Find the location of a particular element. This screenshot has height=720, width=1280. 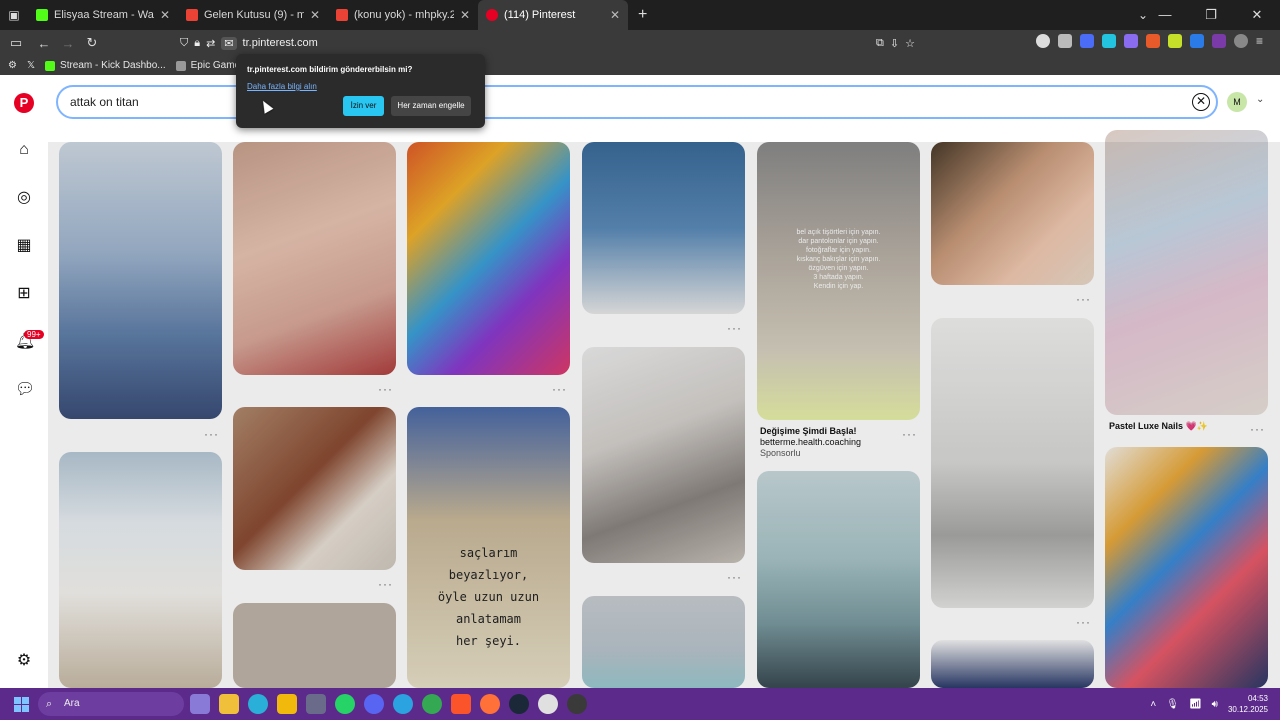

shield-icon: ⛉ is located at coordinates (184, 43).